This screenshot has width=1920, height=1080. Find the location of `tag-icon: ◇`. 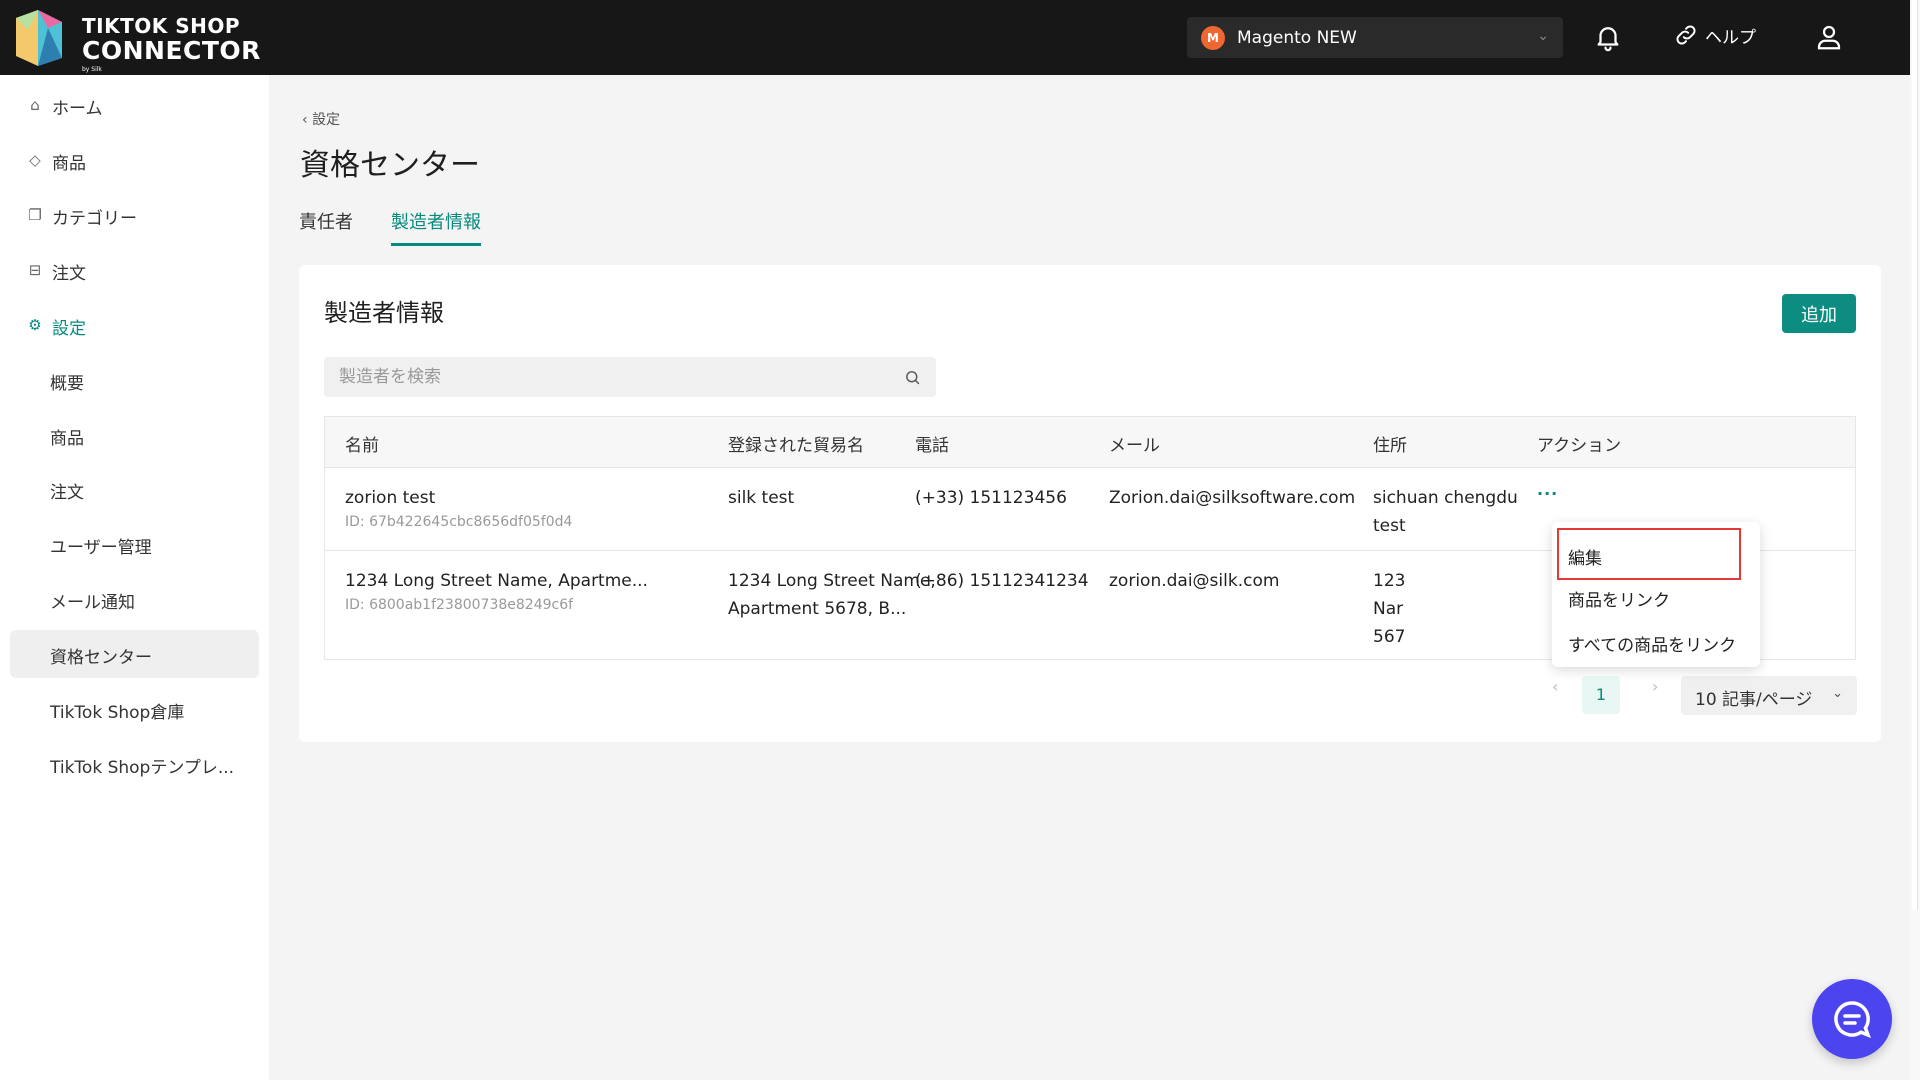

tag-icon: ◇ is located at coordinates (35, 160).